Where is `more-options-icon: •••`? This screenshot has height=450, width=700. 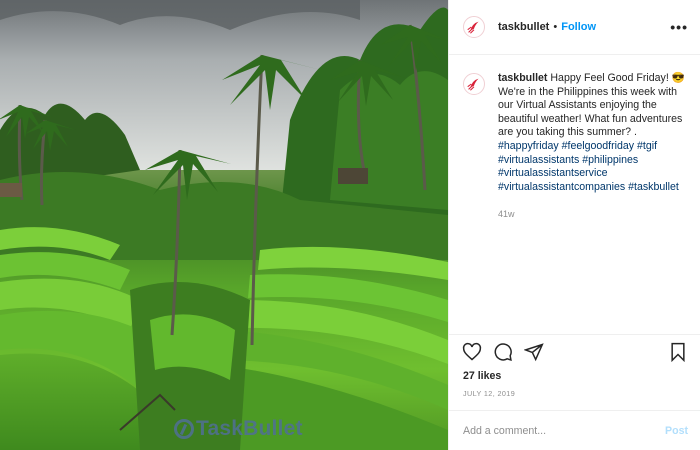 more-options-icon: ••• is located at coordinates (679, 27).